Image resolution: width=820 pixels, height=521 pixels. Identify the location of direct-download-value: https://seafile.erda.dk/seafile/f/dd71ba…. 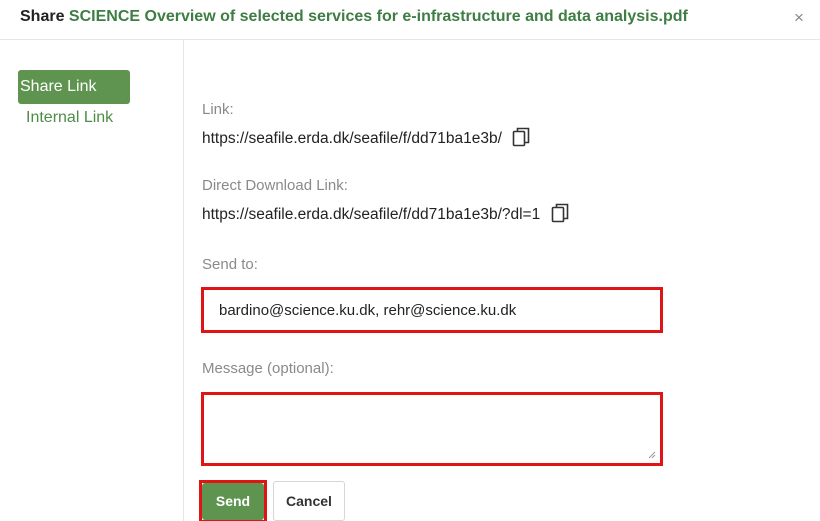
(371, 214).